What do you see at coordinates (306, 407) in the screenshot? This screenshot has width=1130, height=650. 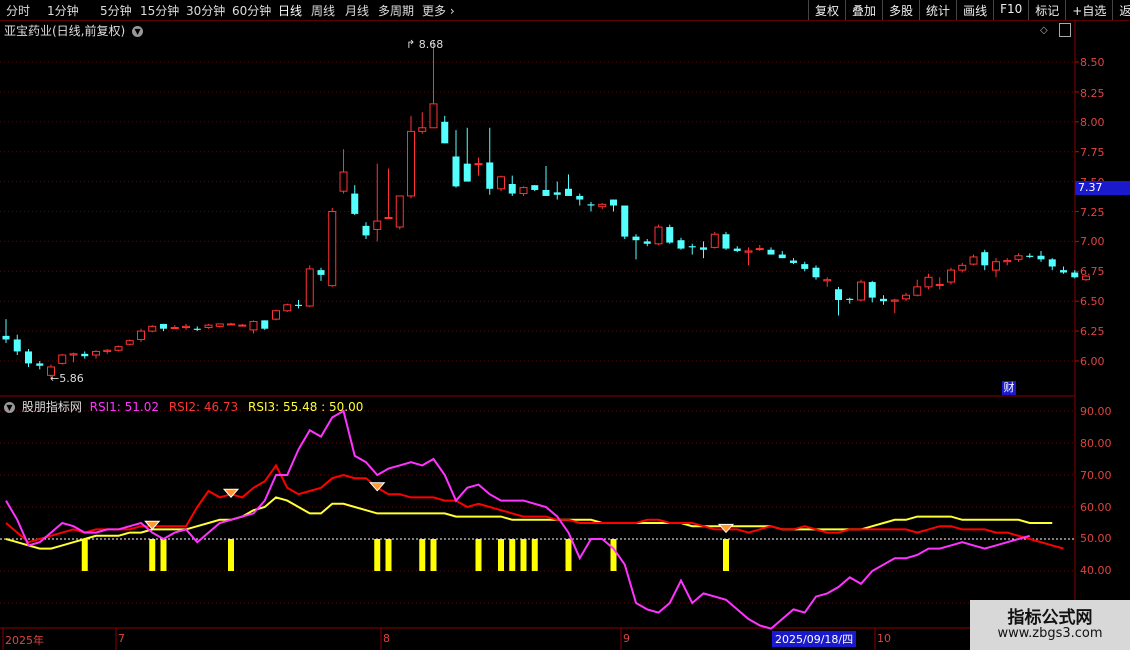 I see `rsi3-value: RSI3: 55.48 : 50.00` at bounding box center [306, 407].